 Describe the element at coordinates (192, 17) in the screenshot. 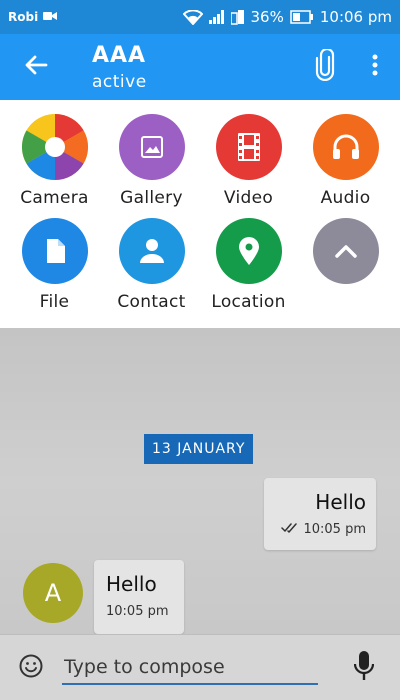

I see `wifi-icon` at that location.